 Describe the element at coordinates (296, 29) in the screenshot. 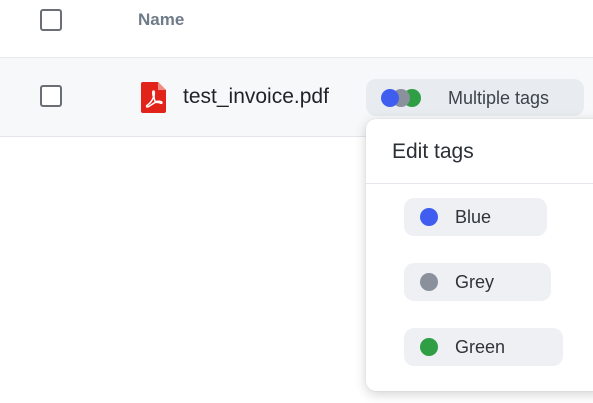

I see `table-header: Name` at that location.